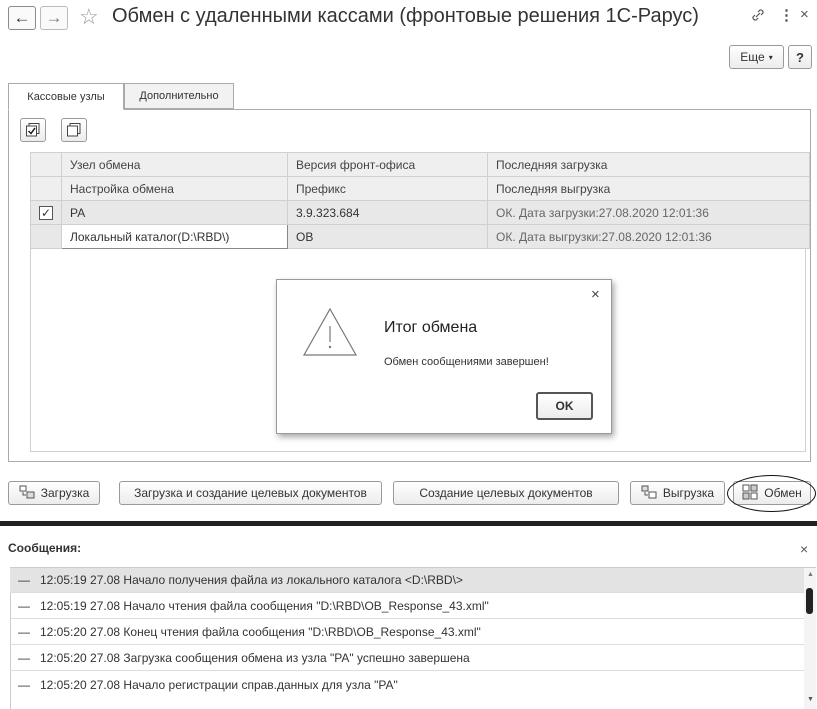 The height and width of the screenshot is (709, 817). I want to click on ok-label: OK, so click(564, 406).